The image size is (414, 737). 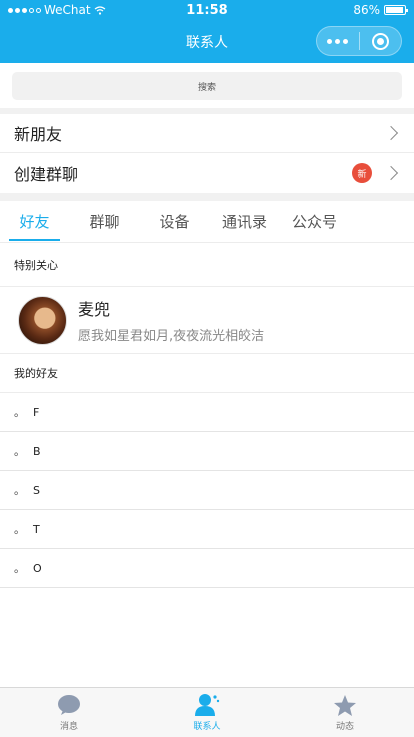 What do you see at coordinates (207, 568) in the screenshot?
I see `friend-group-item: 。 O` at bounding box center [207, 568].